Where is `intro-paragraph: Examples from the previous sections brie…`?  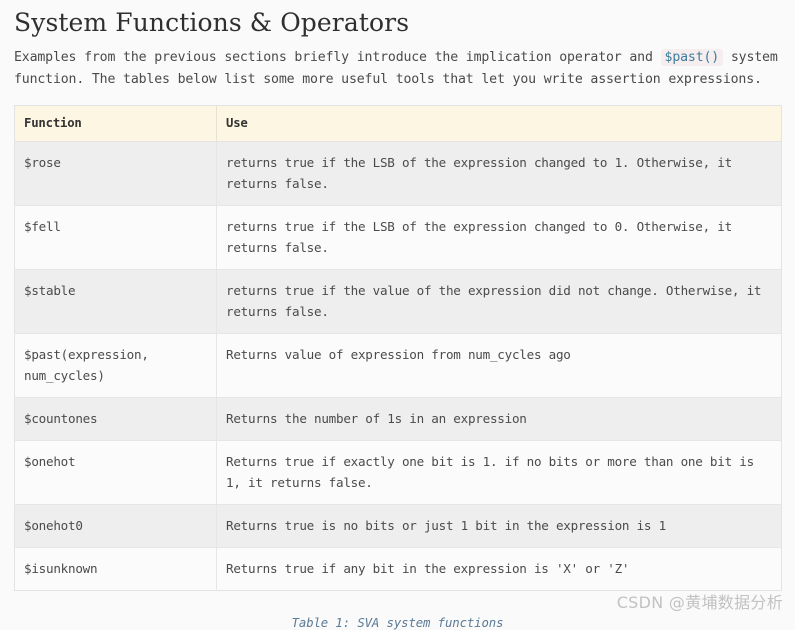
intro-paragraph: Examples from the previous sections brie… is located at coordinates (397, 67).